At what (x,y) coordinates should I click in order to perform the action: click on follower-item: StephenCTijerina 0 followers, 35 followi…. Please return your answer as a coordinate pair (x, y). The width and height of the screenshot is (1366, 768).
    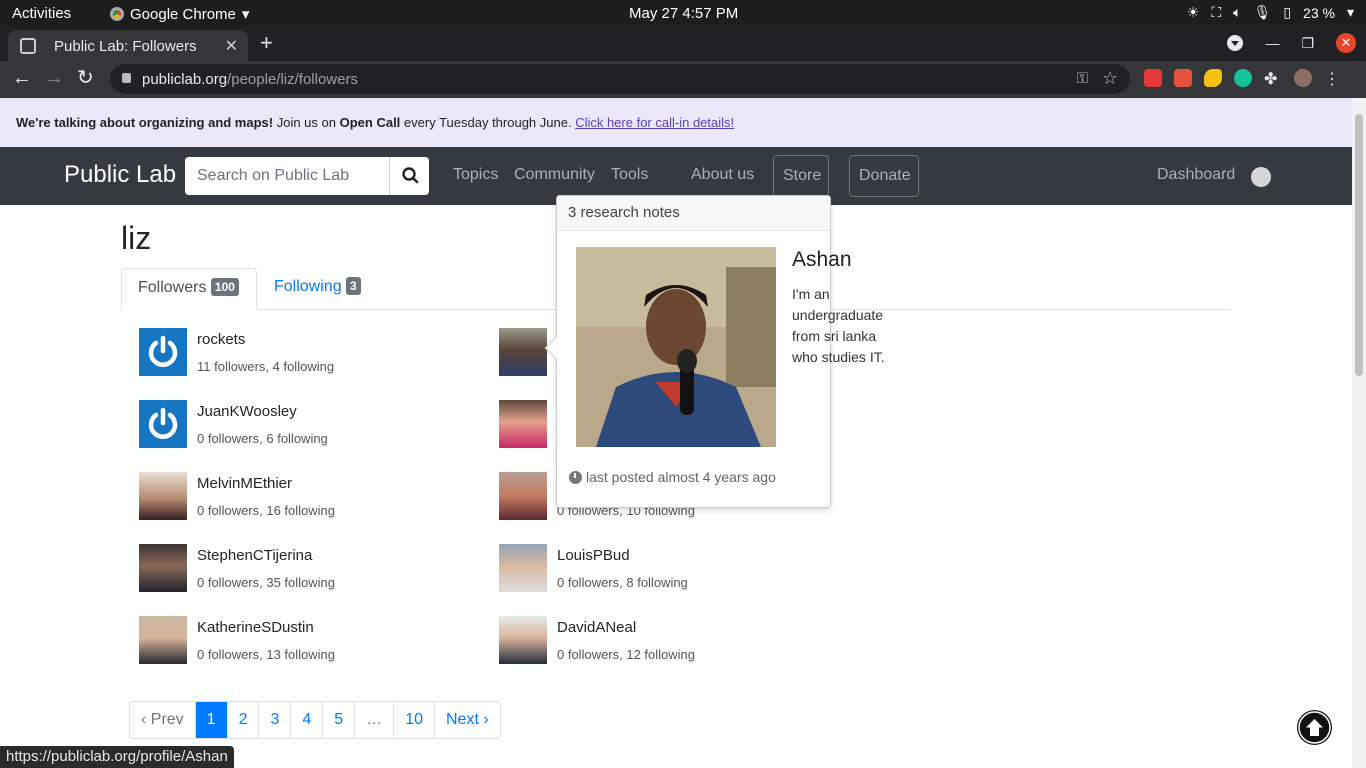
    Looking at the image, I should click on (309, 568).